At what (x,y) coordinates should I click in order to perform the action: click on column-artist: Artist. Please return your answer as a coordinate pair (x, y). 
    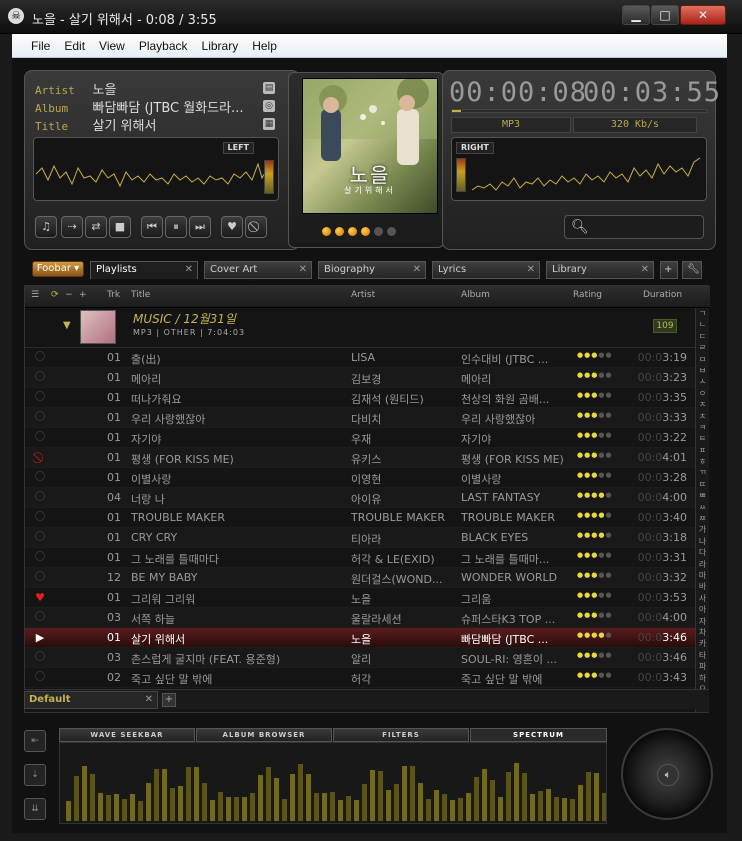
    Looking at the image, I should click on (363, 295).